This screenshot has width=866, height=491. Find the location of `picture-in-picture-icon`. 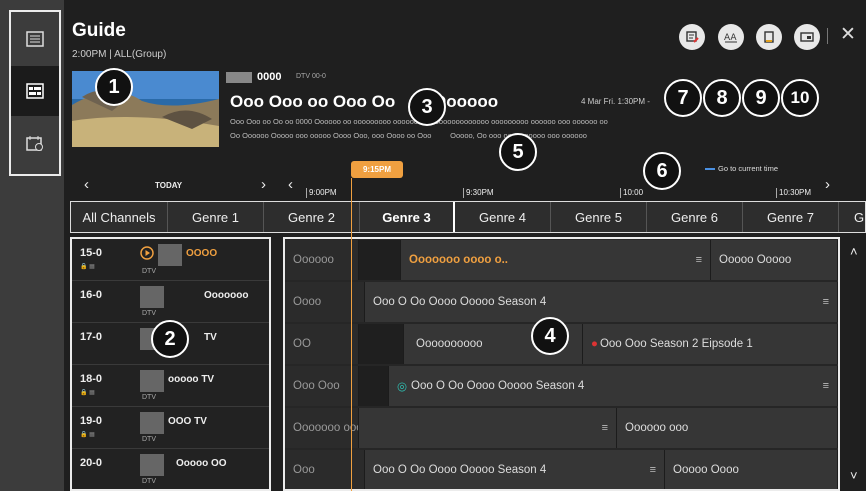

picture-in-picture-icon is located at coordinates (807, 37).